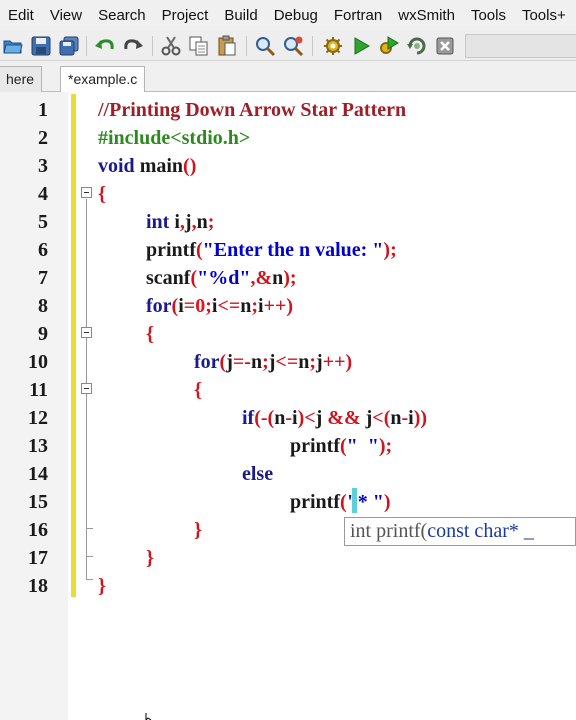 The width and height of the screenshot is (576, 720). What do you see at coordinates (520, 46) in the screenshot?
I see `toolbar-target-box` at bounding box center [520, 46].